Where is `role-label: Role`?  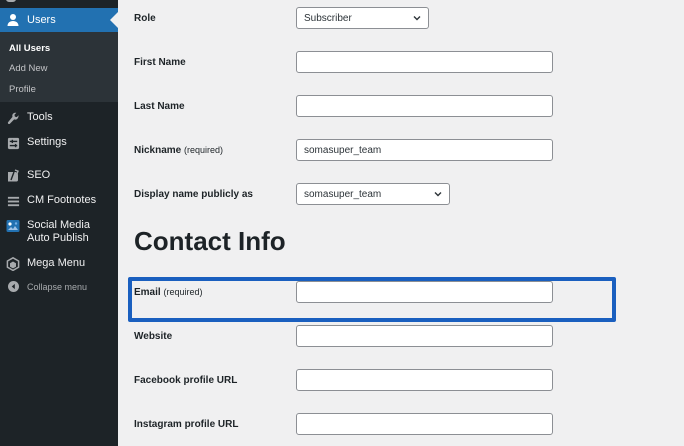
role-label: Role is located at coordinates (145, 18).